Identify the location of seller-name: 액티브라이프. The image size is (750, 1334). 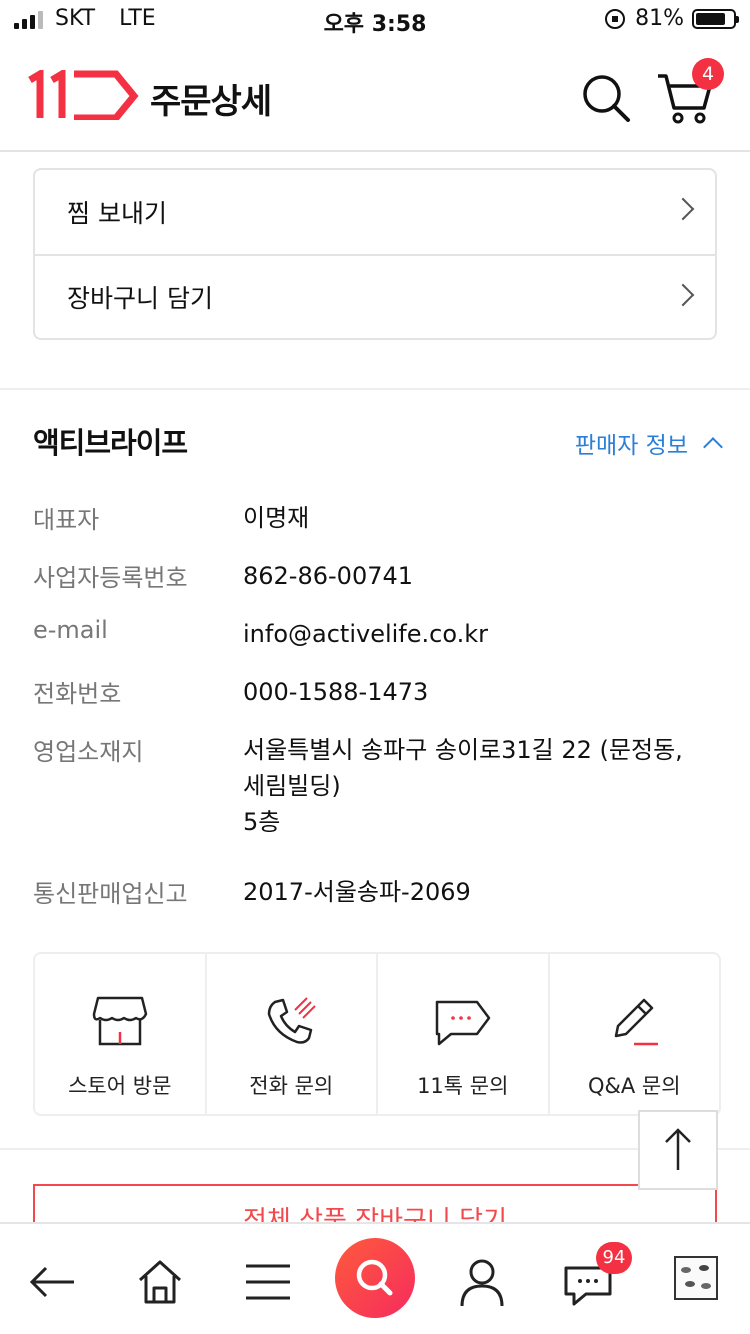
(110, 443).